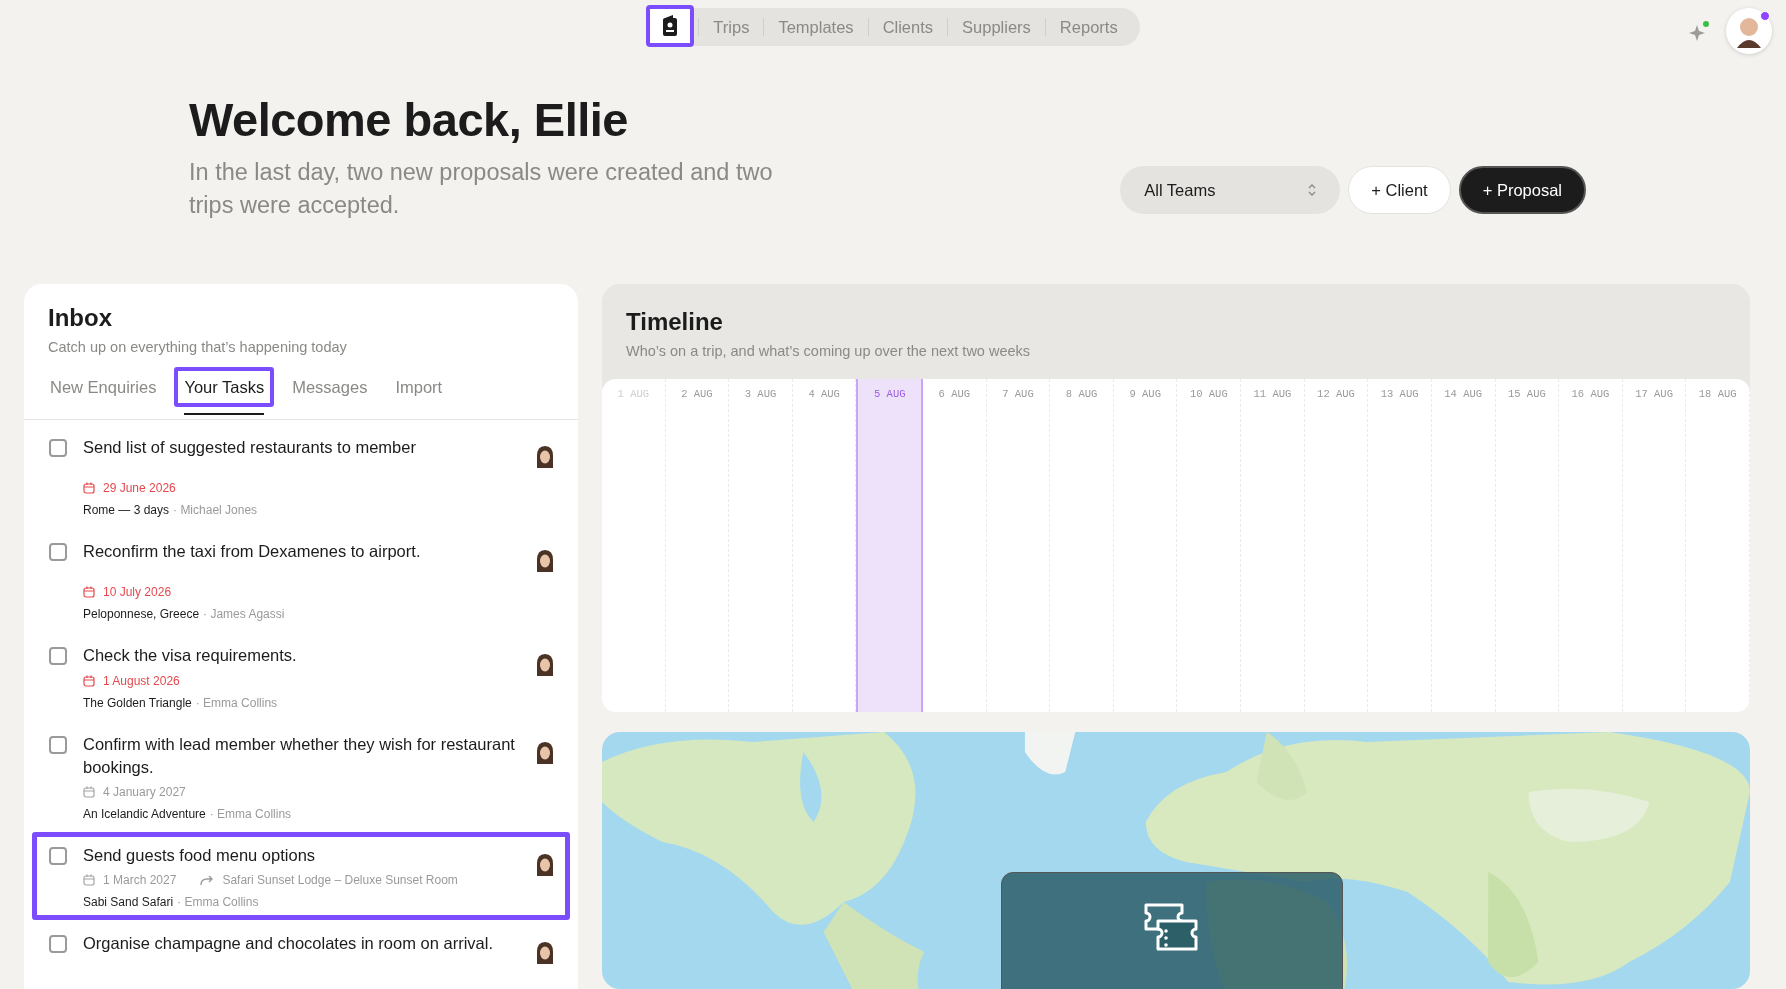 The width and height of the screenshot is (1786, 989). What do you see at coordinates (200, 855) in the screenshot?
I see `task-title: Send guests food menu options` at bounding box center [200, 855].